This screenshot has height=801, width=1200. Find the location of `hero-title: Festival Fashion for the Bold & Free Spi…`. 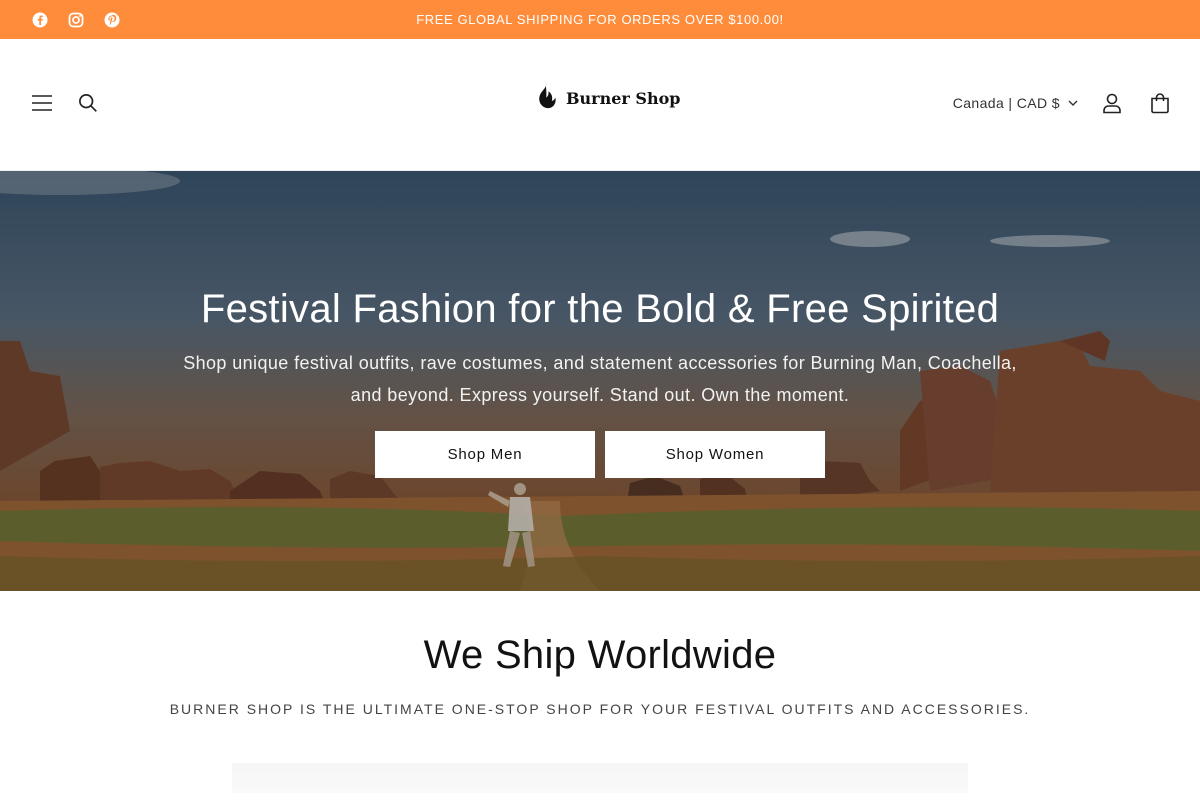

hero-title: Festival Fashion for the Bold & Free Spi… is located at coordinates (600, 309).